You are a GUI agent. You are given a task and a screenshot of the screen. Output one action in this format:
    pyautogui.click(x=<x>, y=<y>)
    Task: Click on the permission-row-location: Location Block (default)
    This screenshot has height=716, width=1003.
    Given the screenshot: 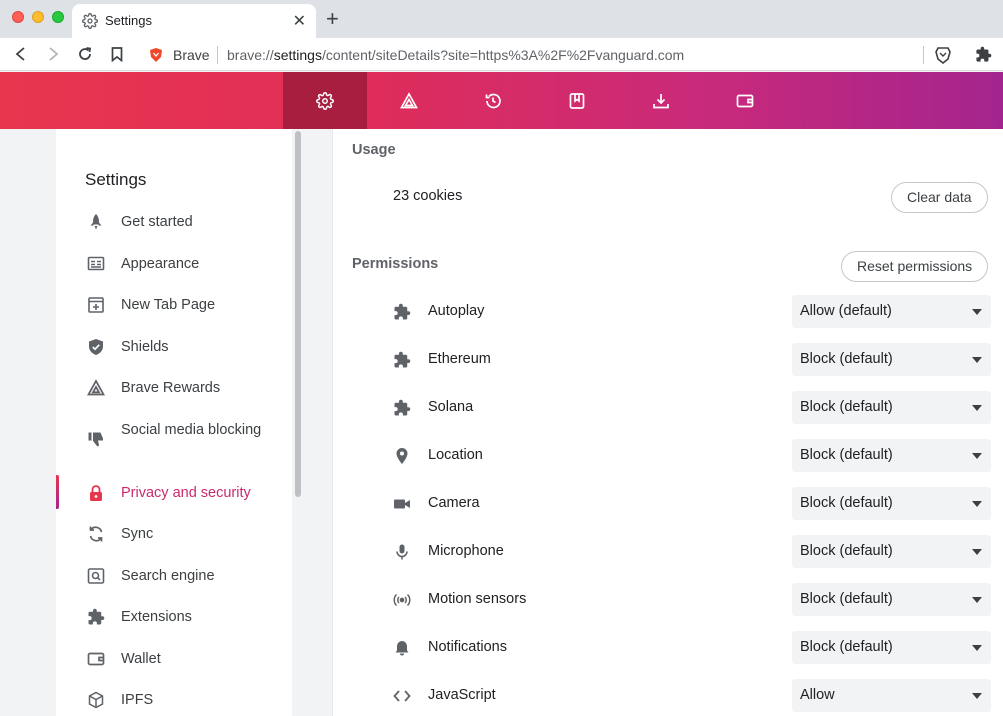 What is the action you would take?
    pyautogui.click(x=668, y=456)
    